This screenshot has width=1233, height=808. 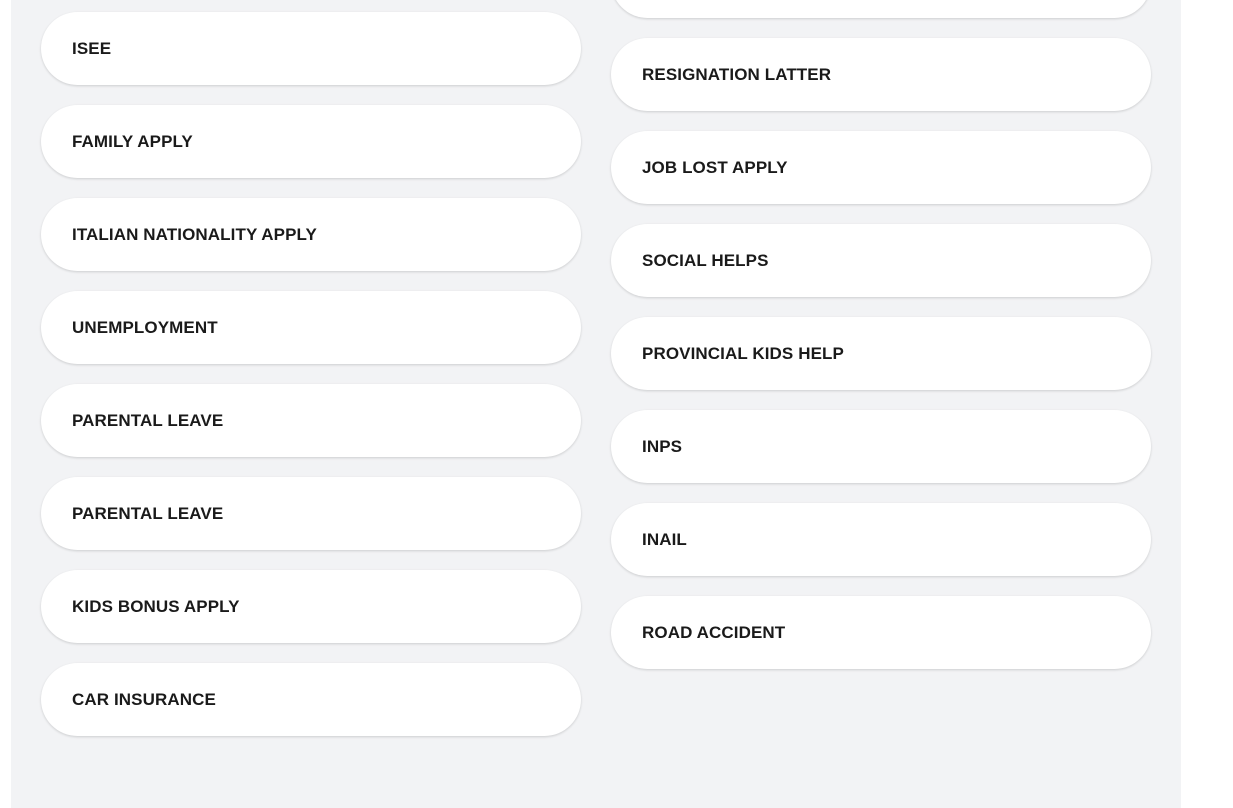 What do you see at coordinates (715, 167) in the screenshot?
I see `service-label: JOB LOST APPLY` at bounding box center [715, 167].